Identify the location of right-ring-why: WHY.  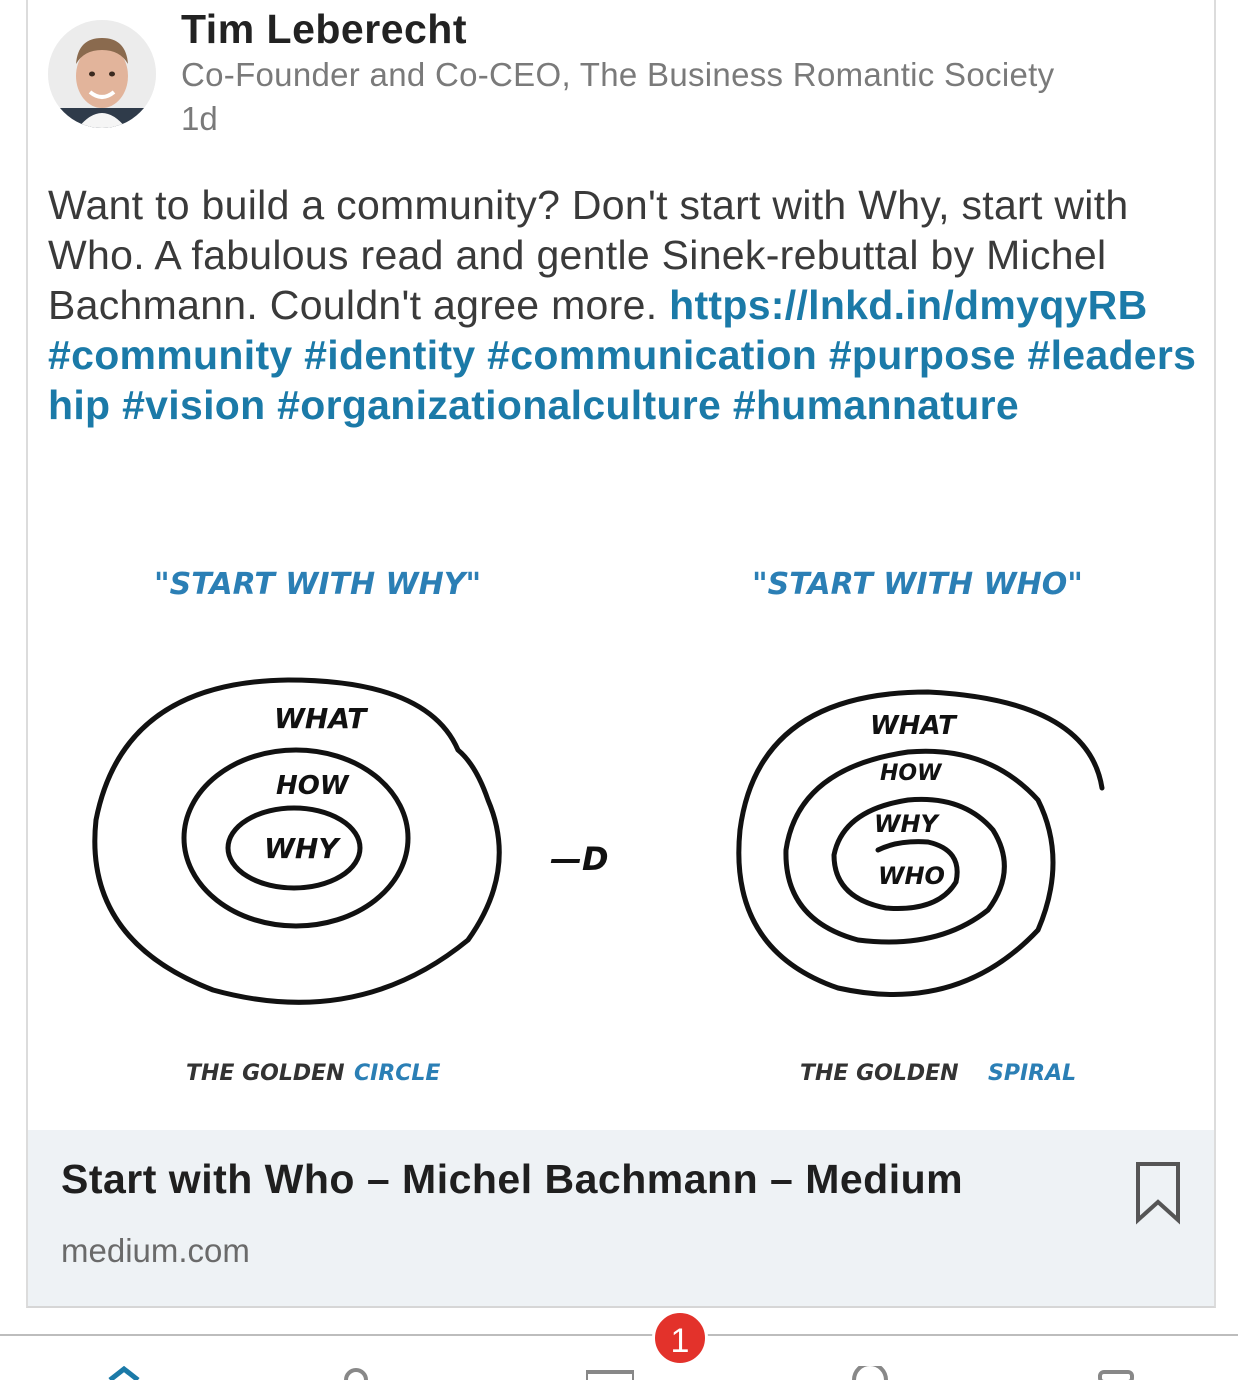
(907, 824).